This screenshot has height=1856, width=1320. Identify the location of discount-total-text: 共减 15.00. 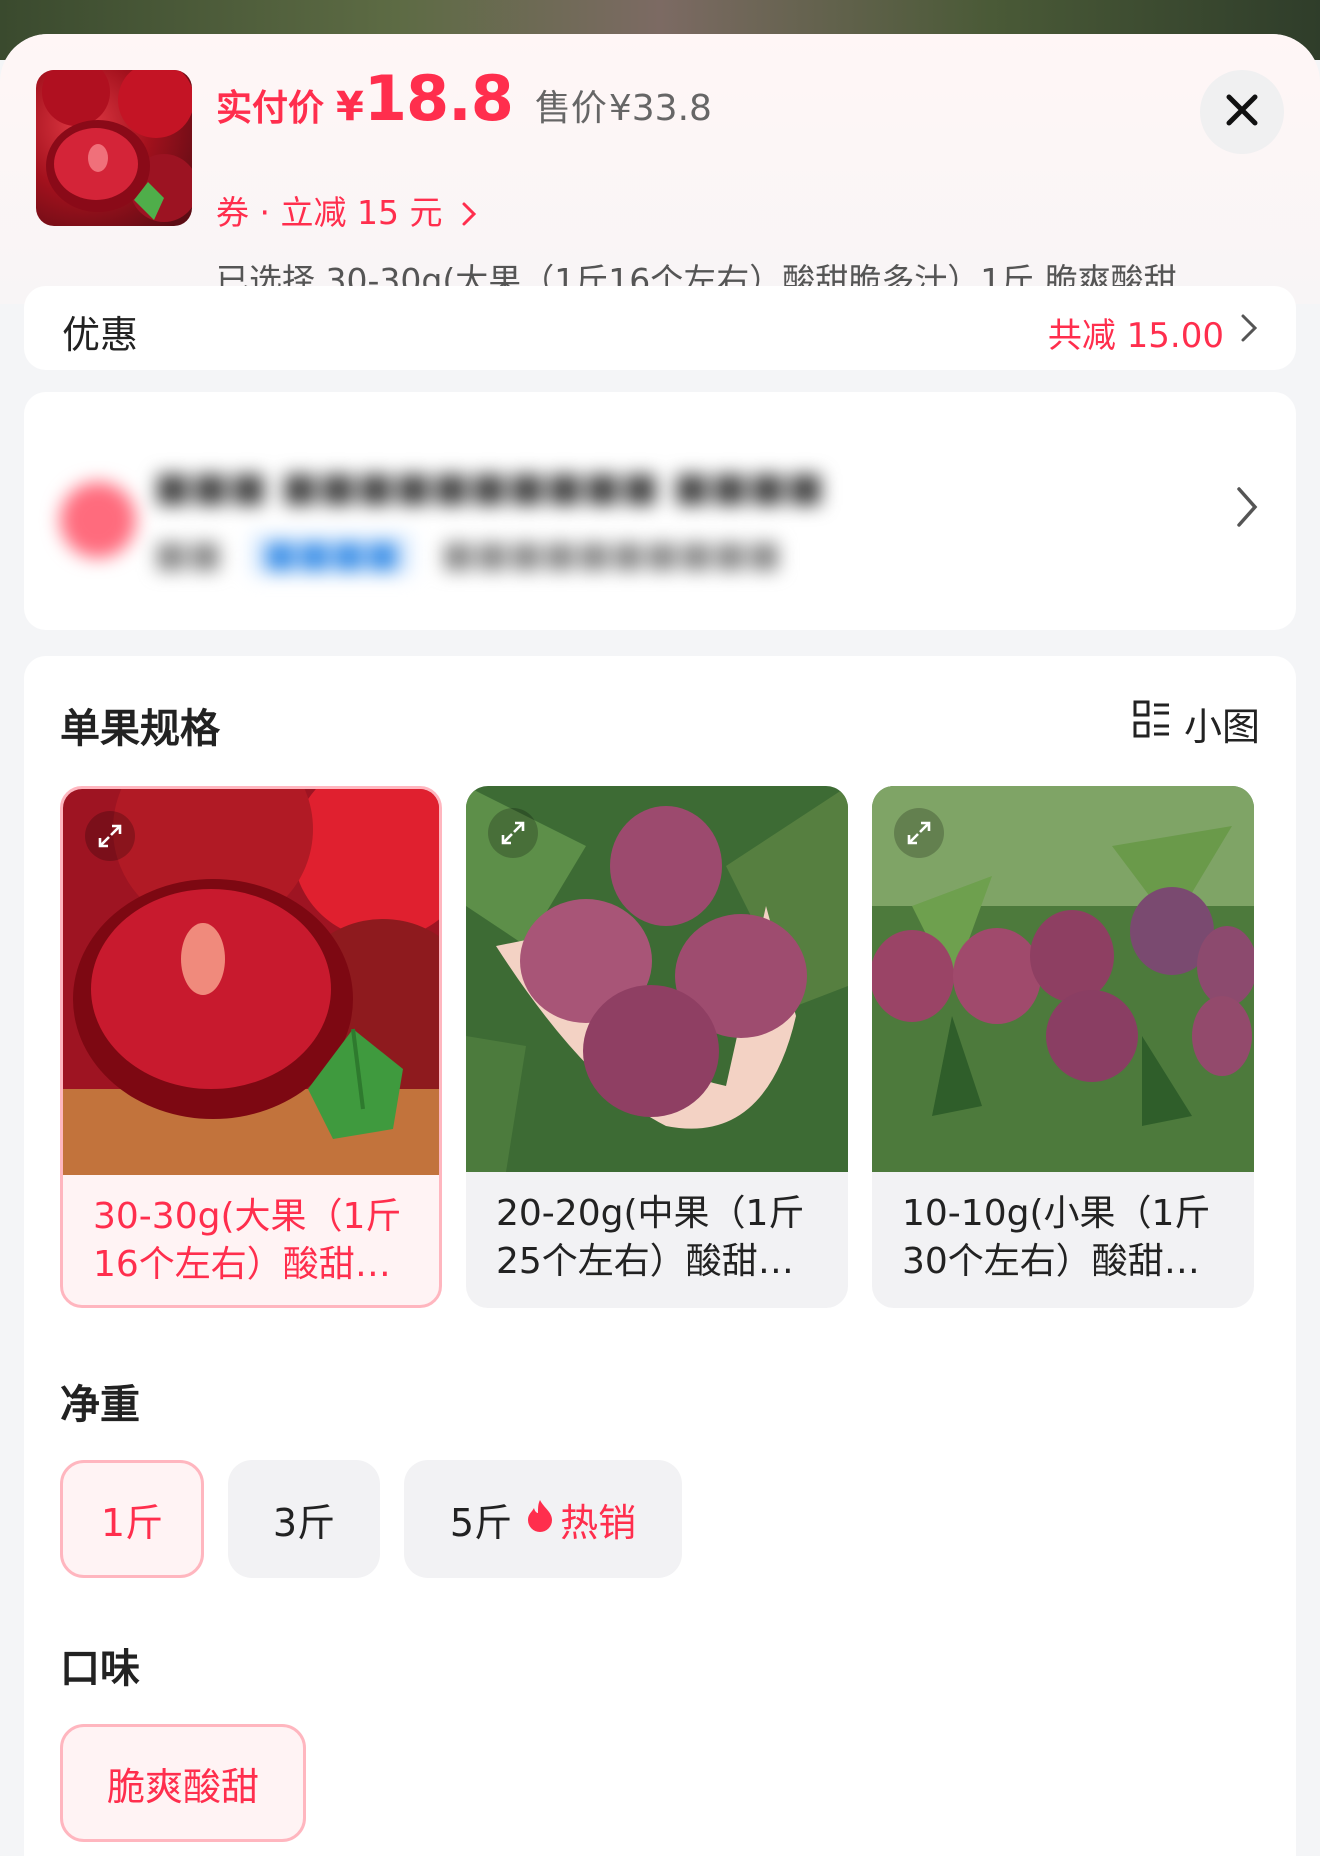
(1135, 336).